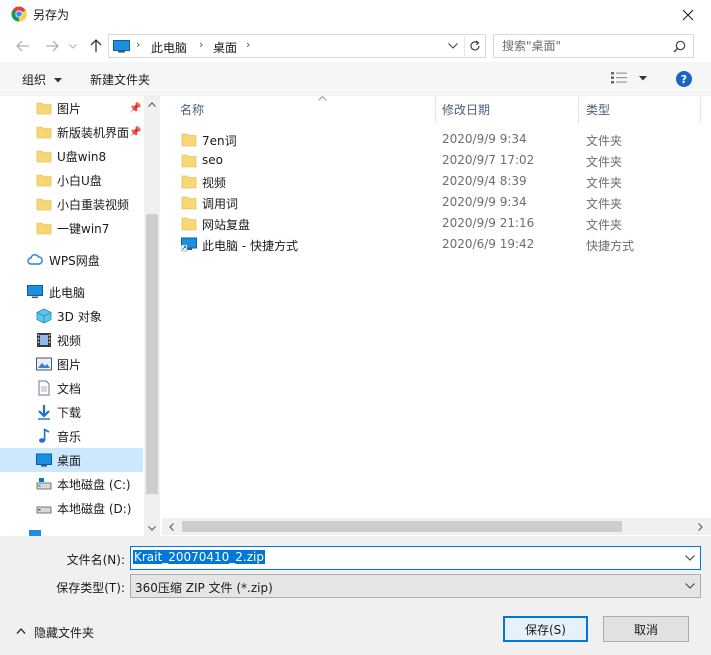 This screenshot has width=711, height=655. Describe the element at coordinates (71, 364) in the screenshot. I see `nav-item-pictures: 图片` at that location.